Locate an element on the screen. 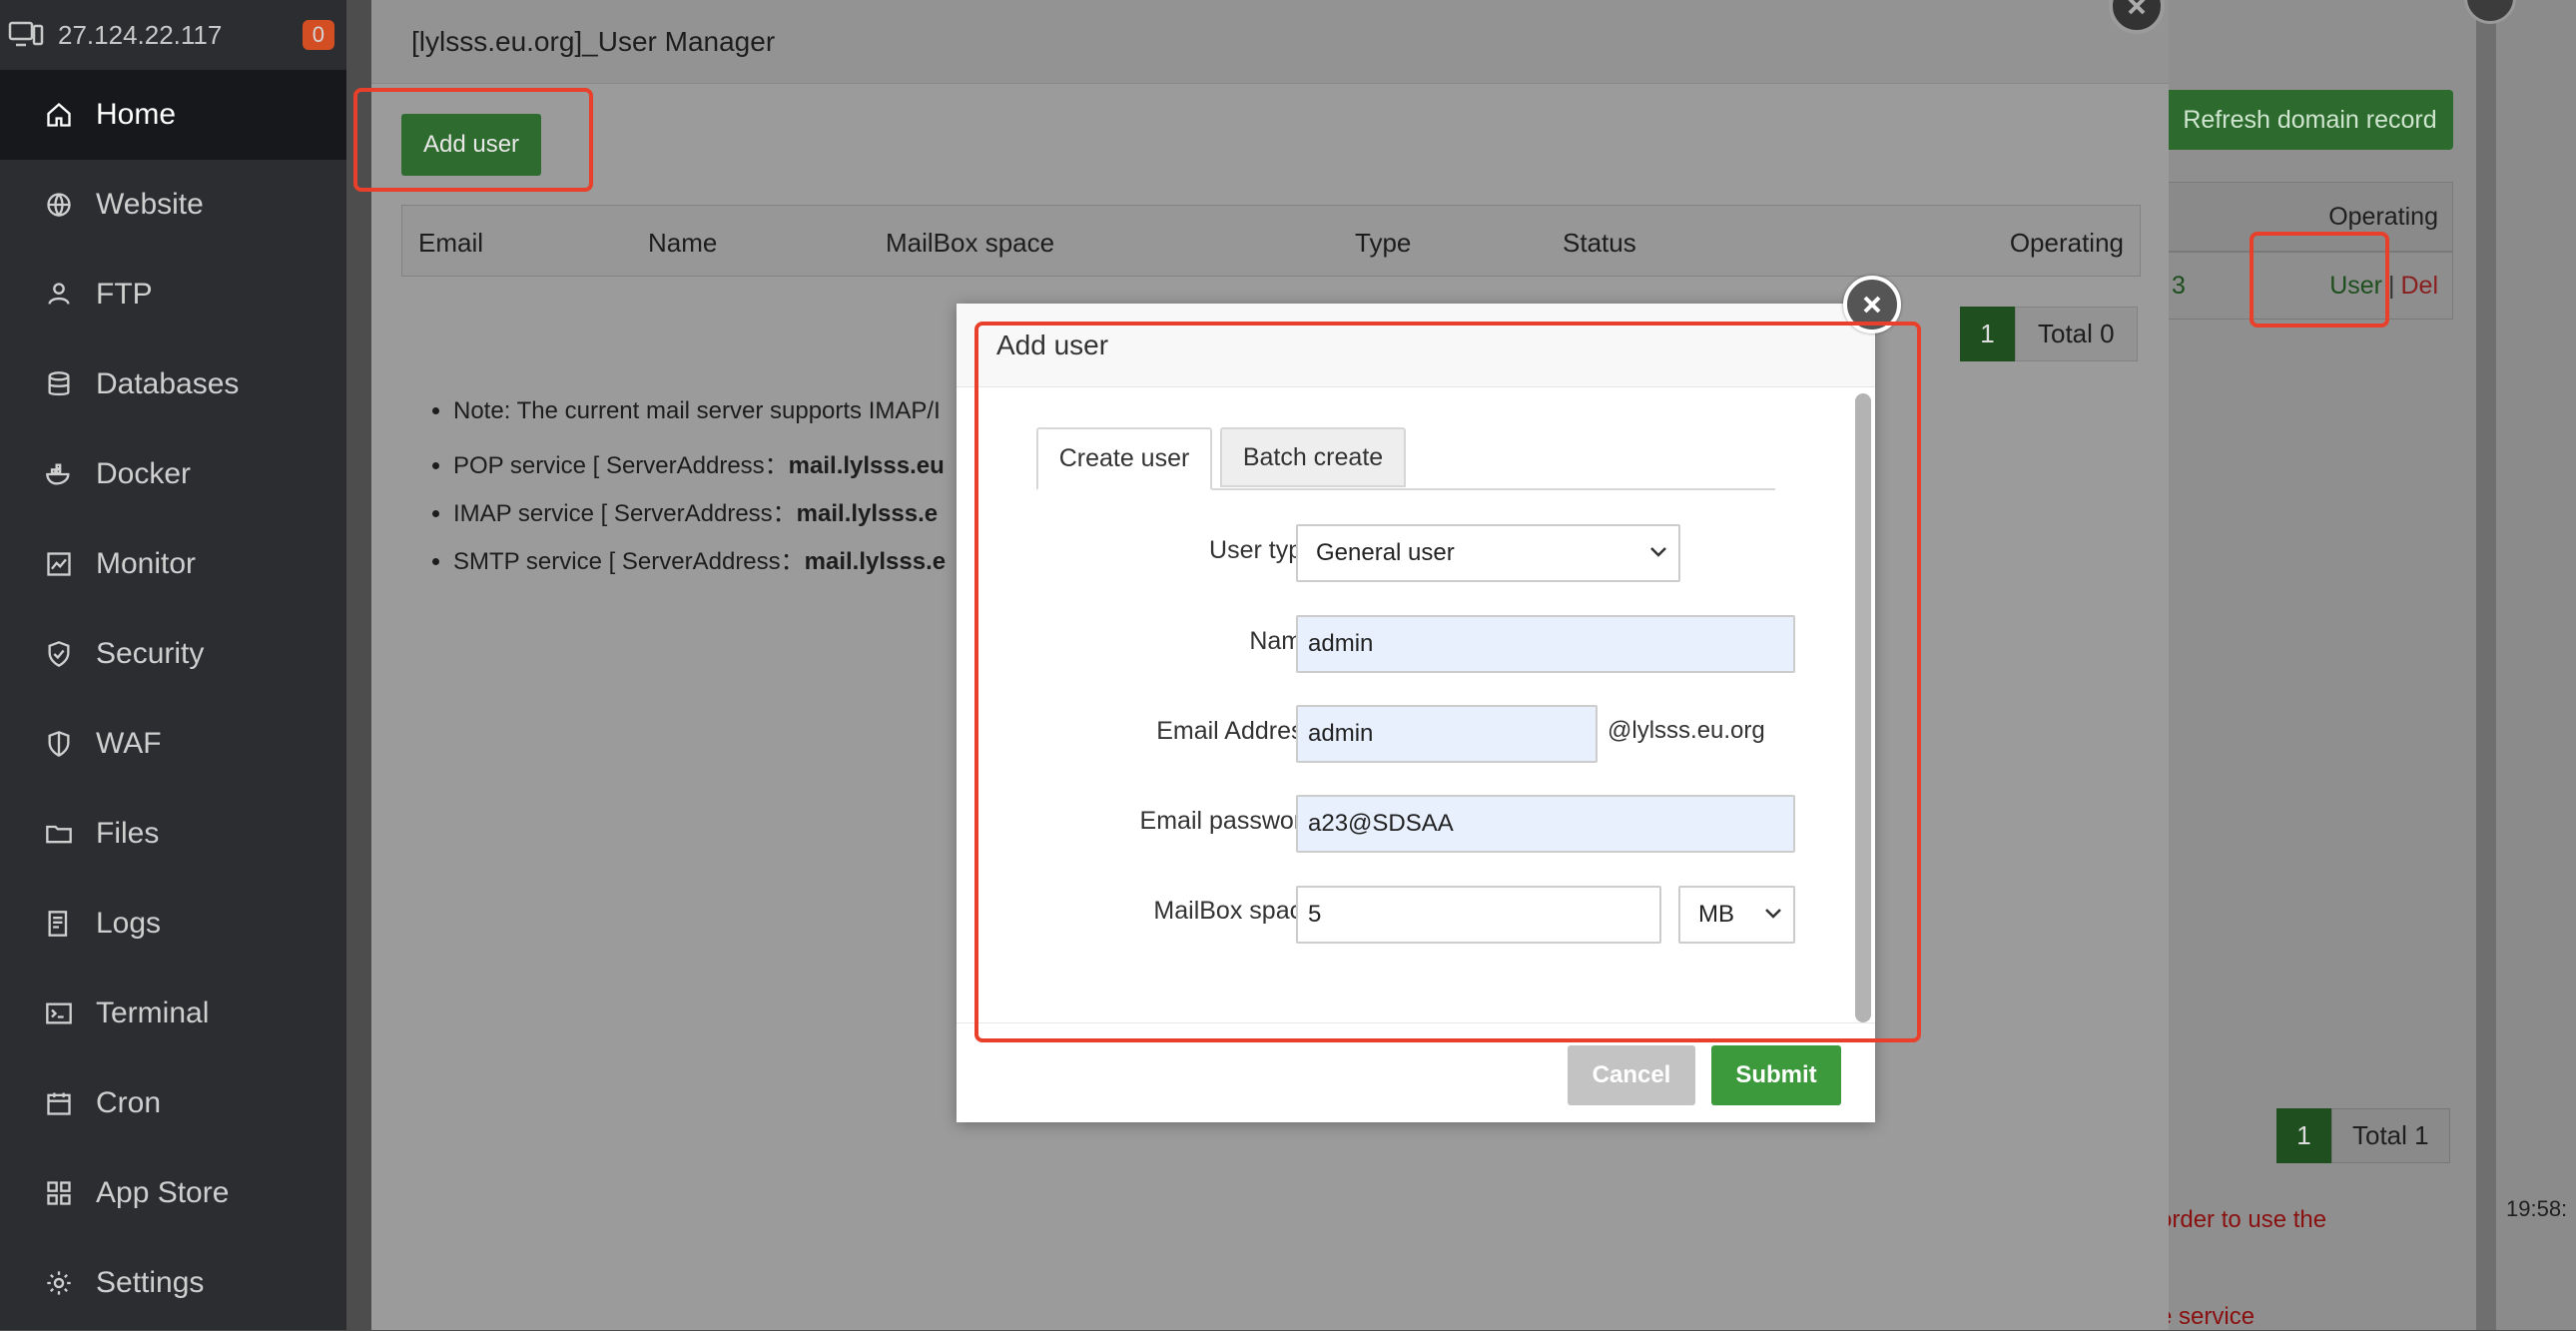 Image resolution: width=2576 pixels, height=1331 pixels. sidebar-item-home: Home is located at coordinates (173, 115).